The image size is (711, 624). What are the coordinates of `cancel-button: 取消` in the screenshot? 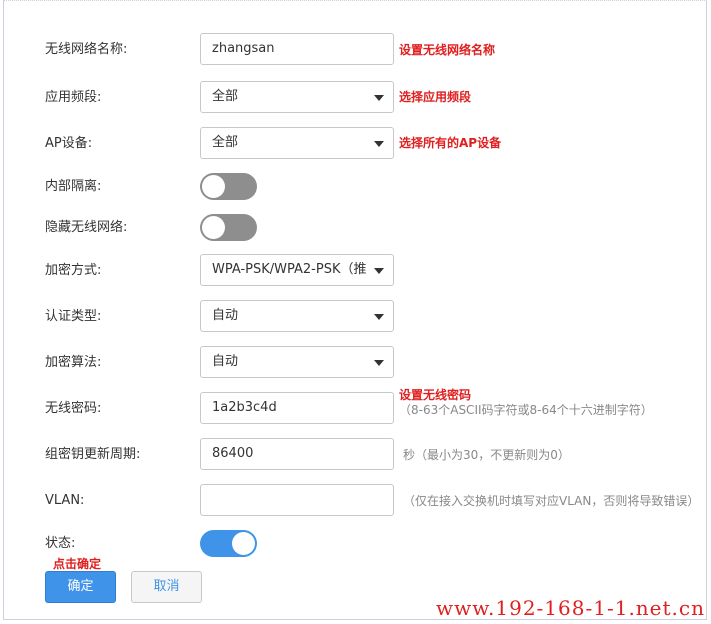 It's located at (166, 587).